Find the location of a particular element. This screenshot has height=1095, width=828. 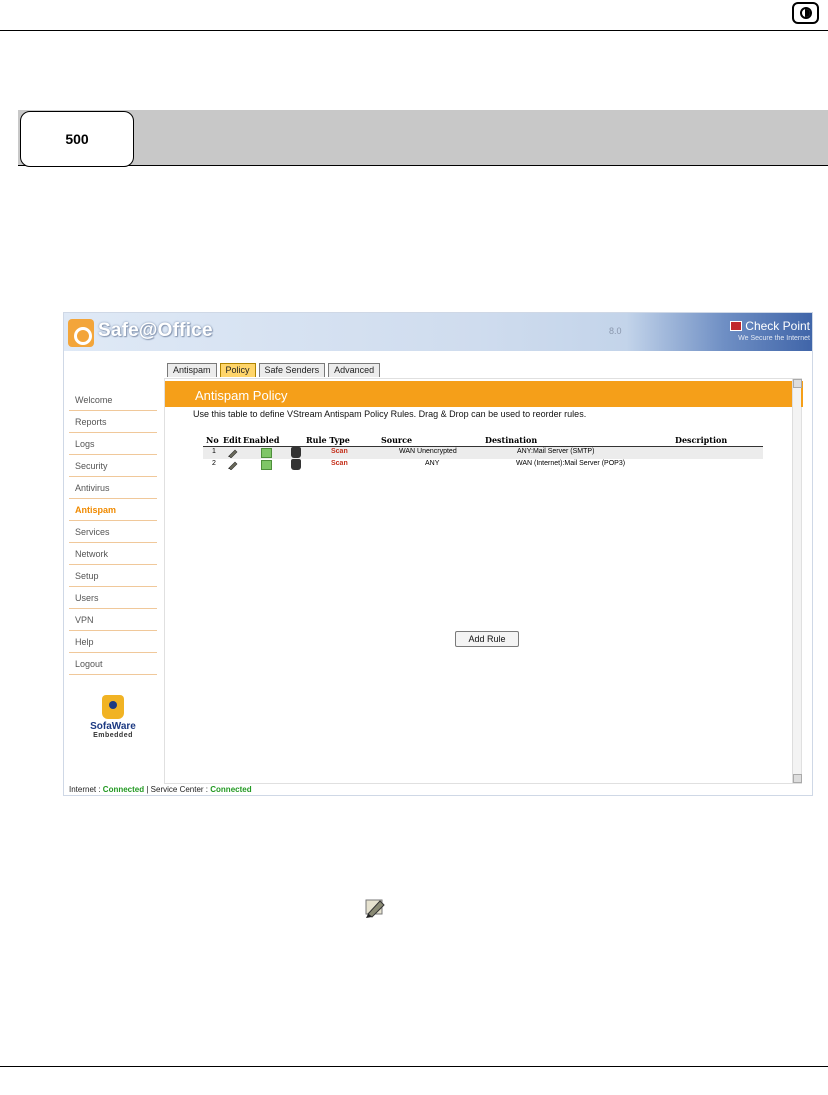

rule-number: 1 is located at coordinates (214, 451).